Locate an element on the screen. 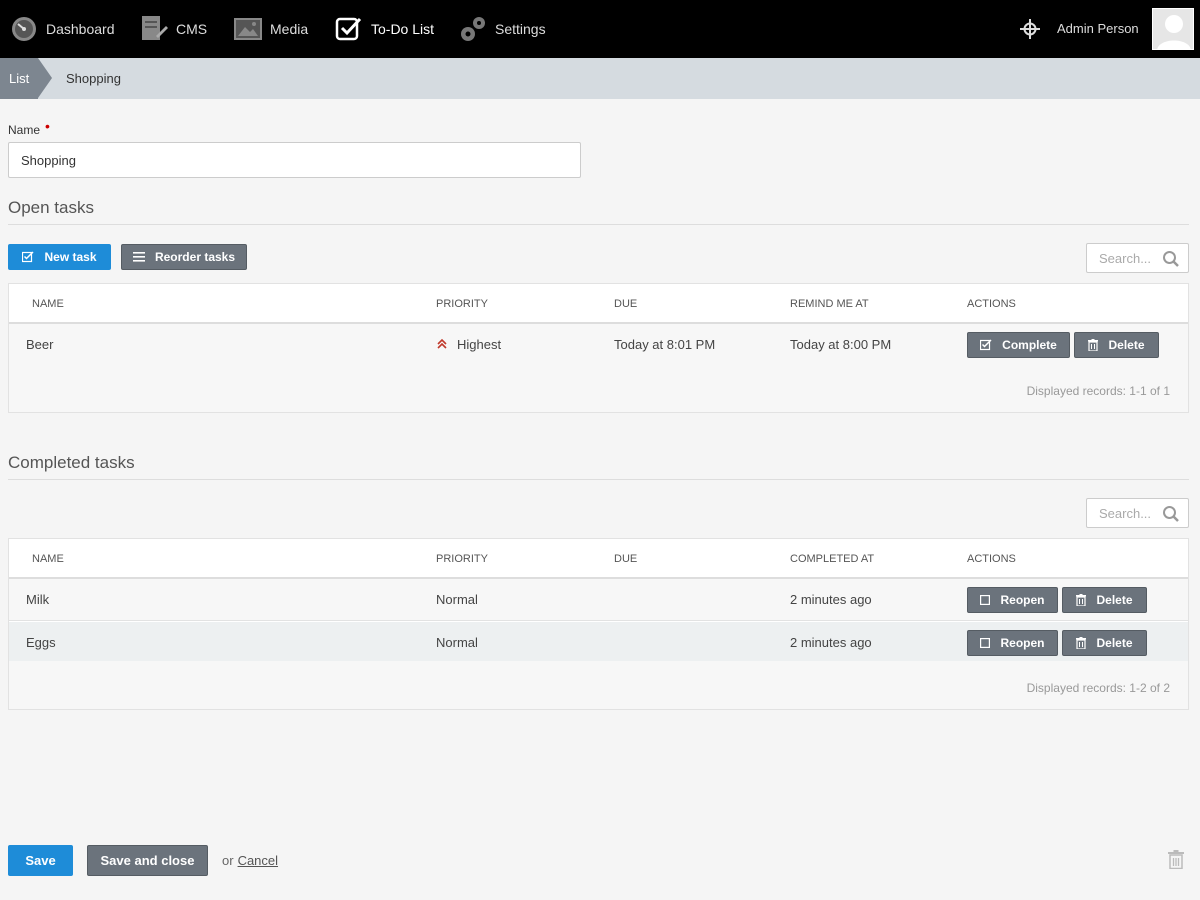 Image resolution: width=1200 pixels, height=900 pixels. table-row: Eggs Normal 2 minutes ago Reopen Delete is located at coordinates (598, 643).